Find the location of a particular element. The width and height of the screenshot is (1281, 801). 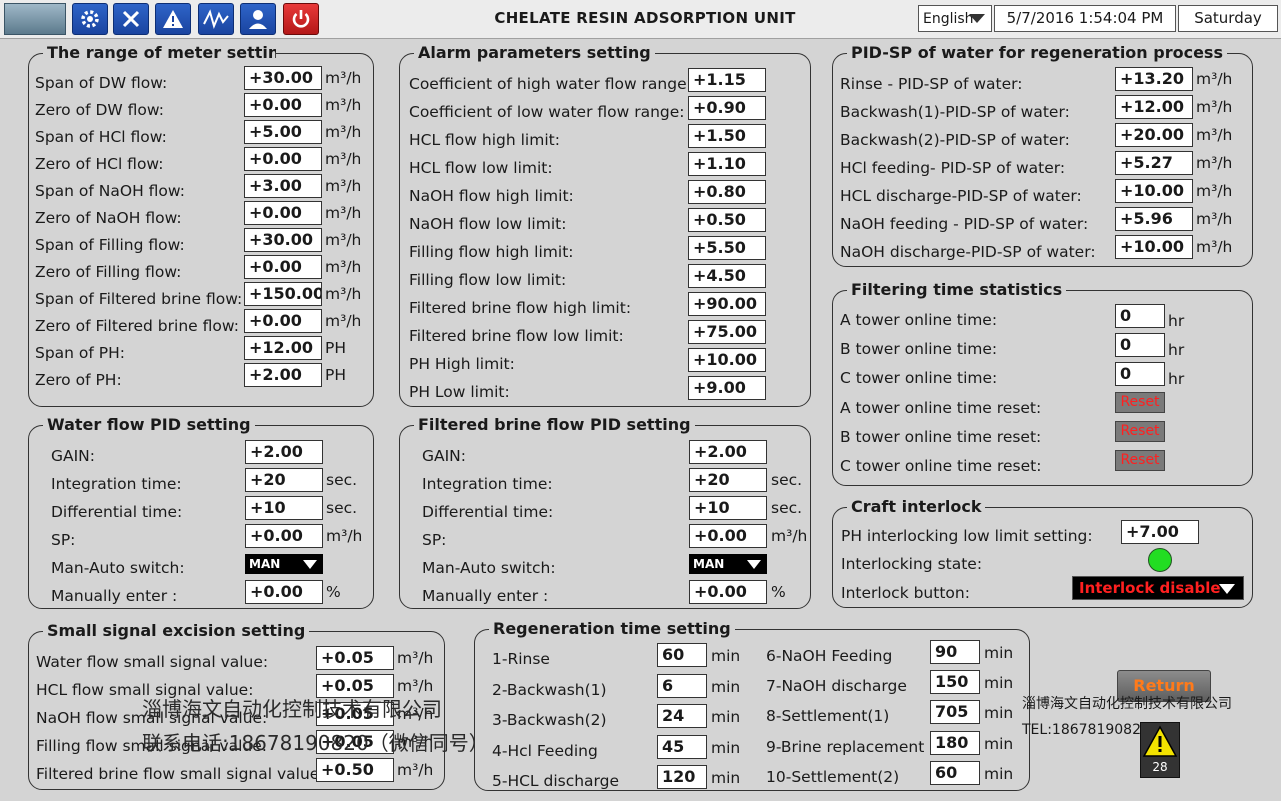

meter-row-label: Span of DW flow: is located at coordinates (101, 83).